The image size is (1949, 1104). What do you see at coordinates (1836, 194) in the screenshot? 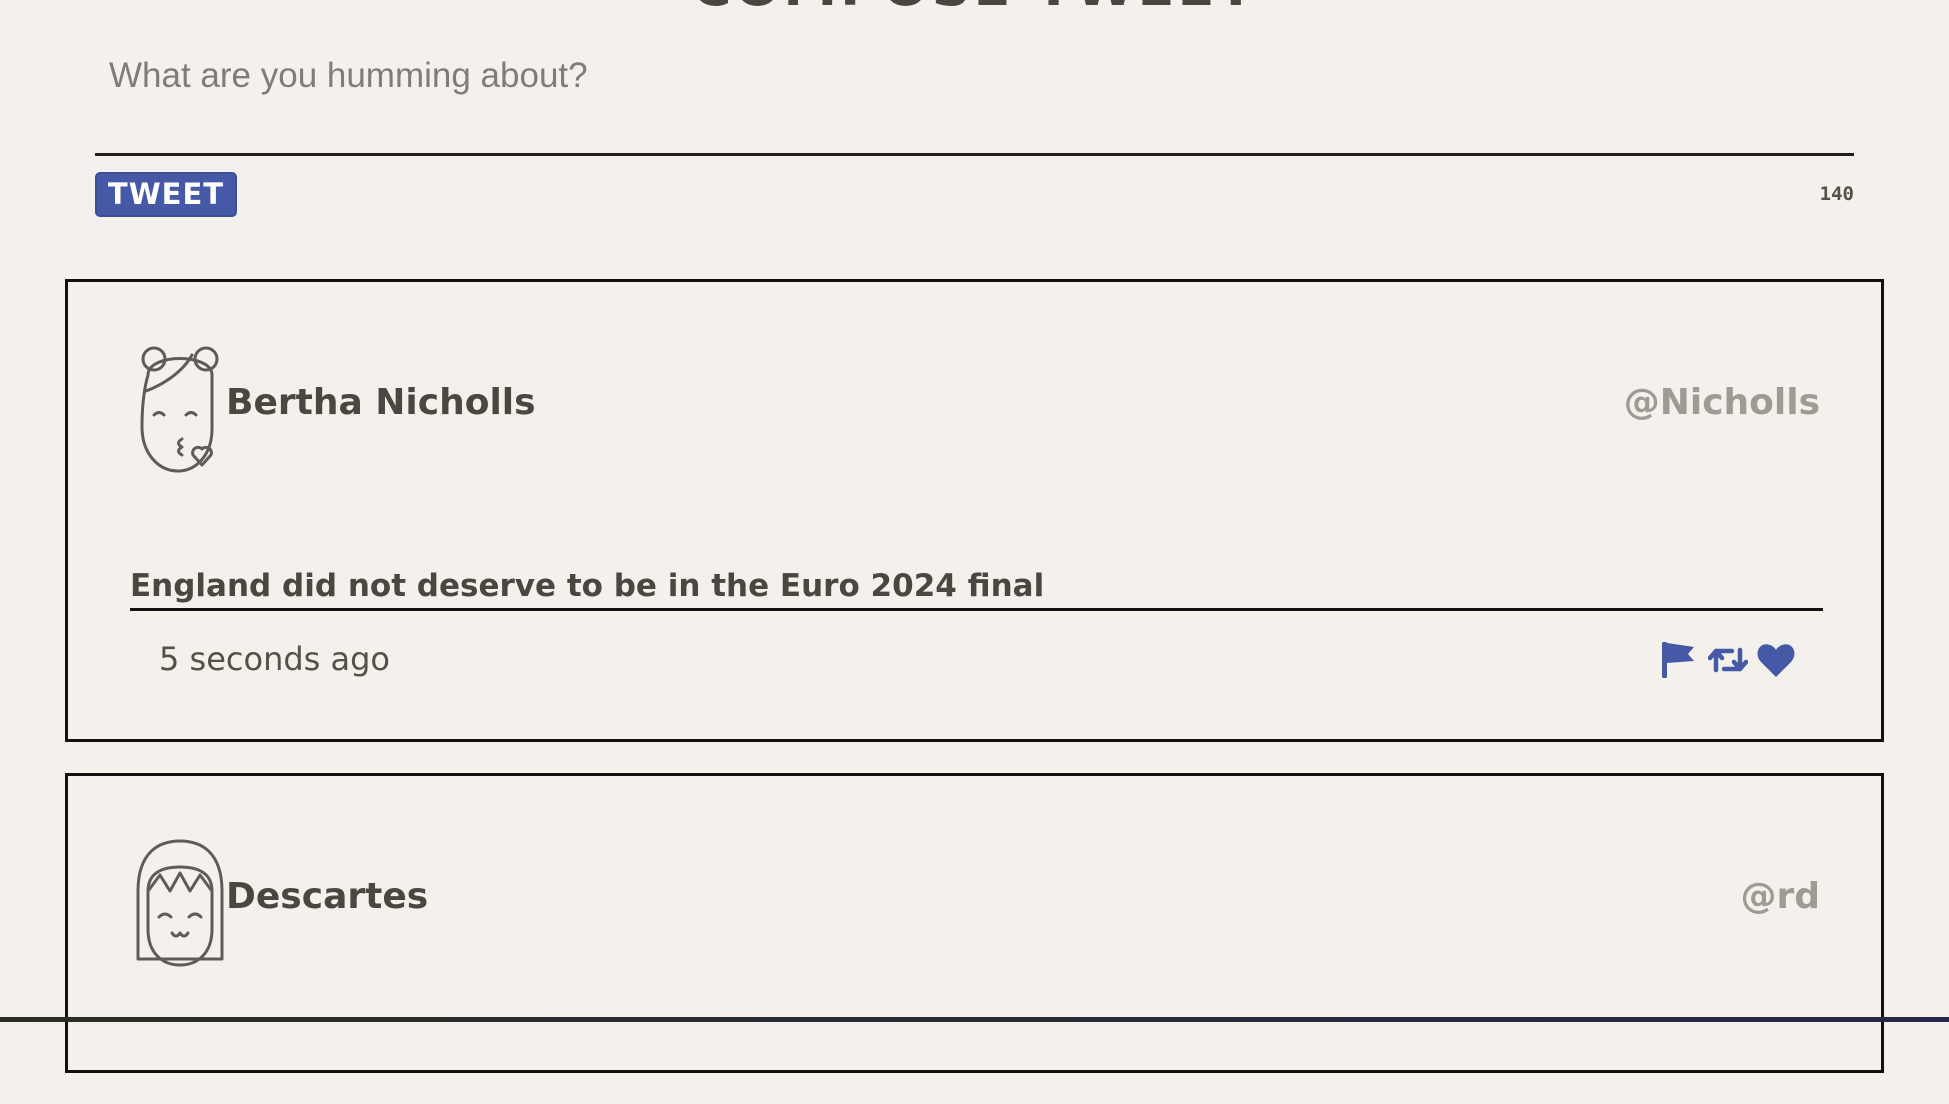
I see `character-counter: 140` at bounding box center [1836, 194].